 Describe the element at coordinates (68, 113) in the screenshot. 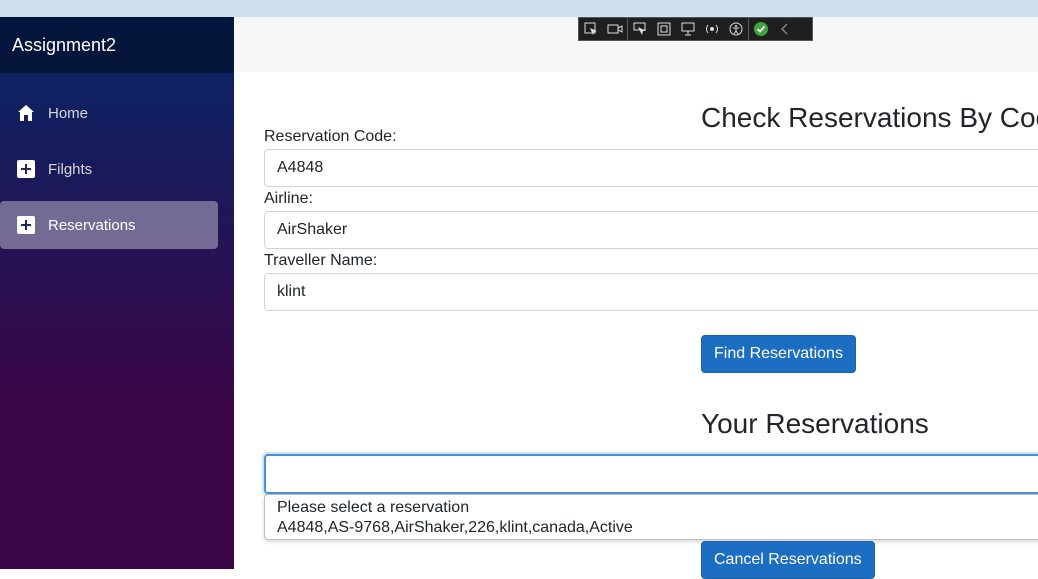

I see `sidebar-item-label: Home` at that location.